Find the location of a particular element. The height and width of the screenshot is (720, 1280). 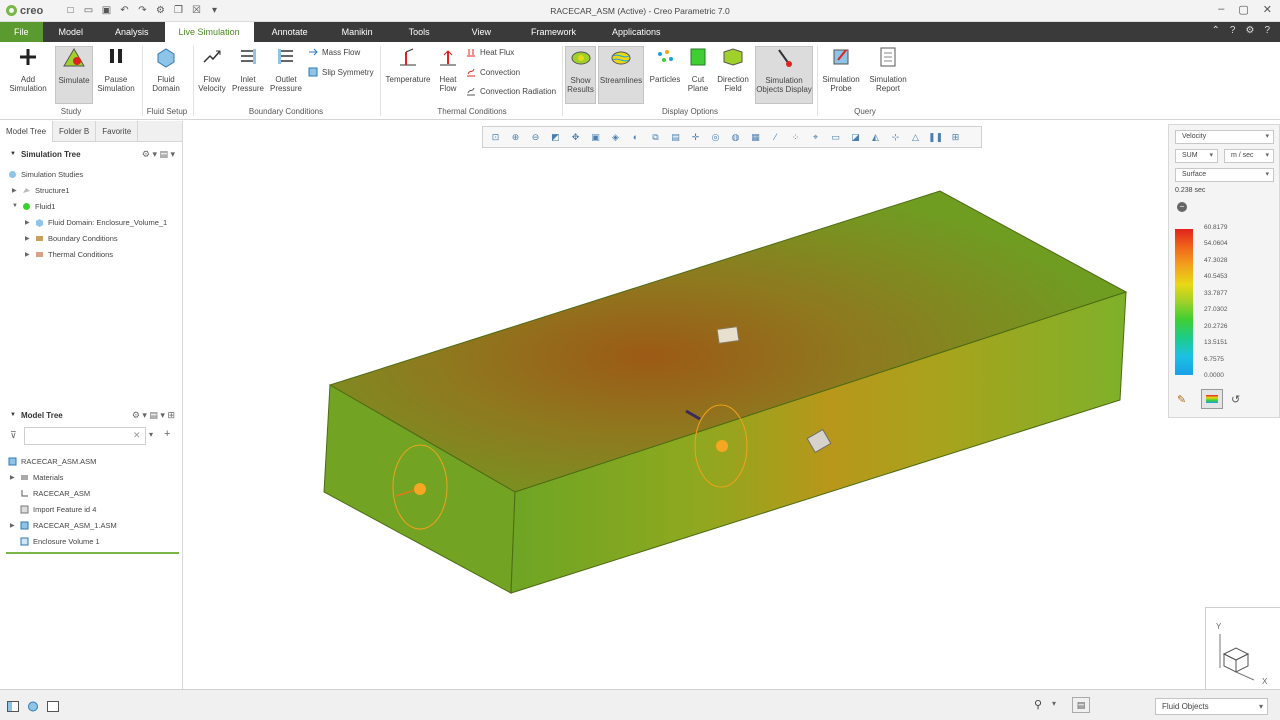

regenerate-icon: ⚙ is located at coordinates (160, 10).